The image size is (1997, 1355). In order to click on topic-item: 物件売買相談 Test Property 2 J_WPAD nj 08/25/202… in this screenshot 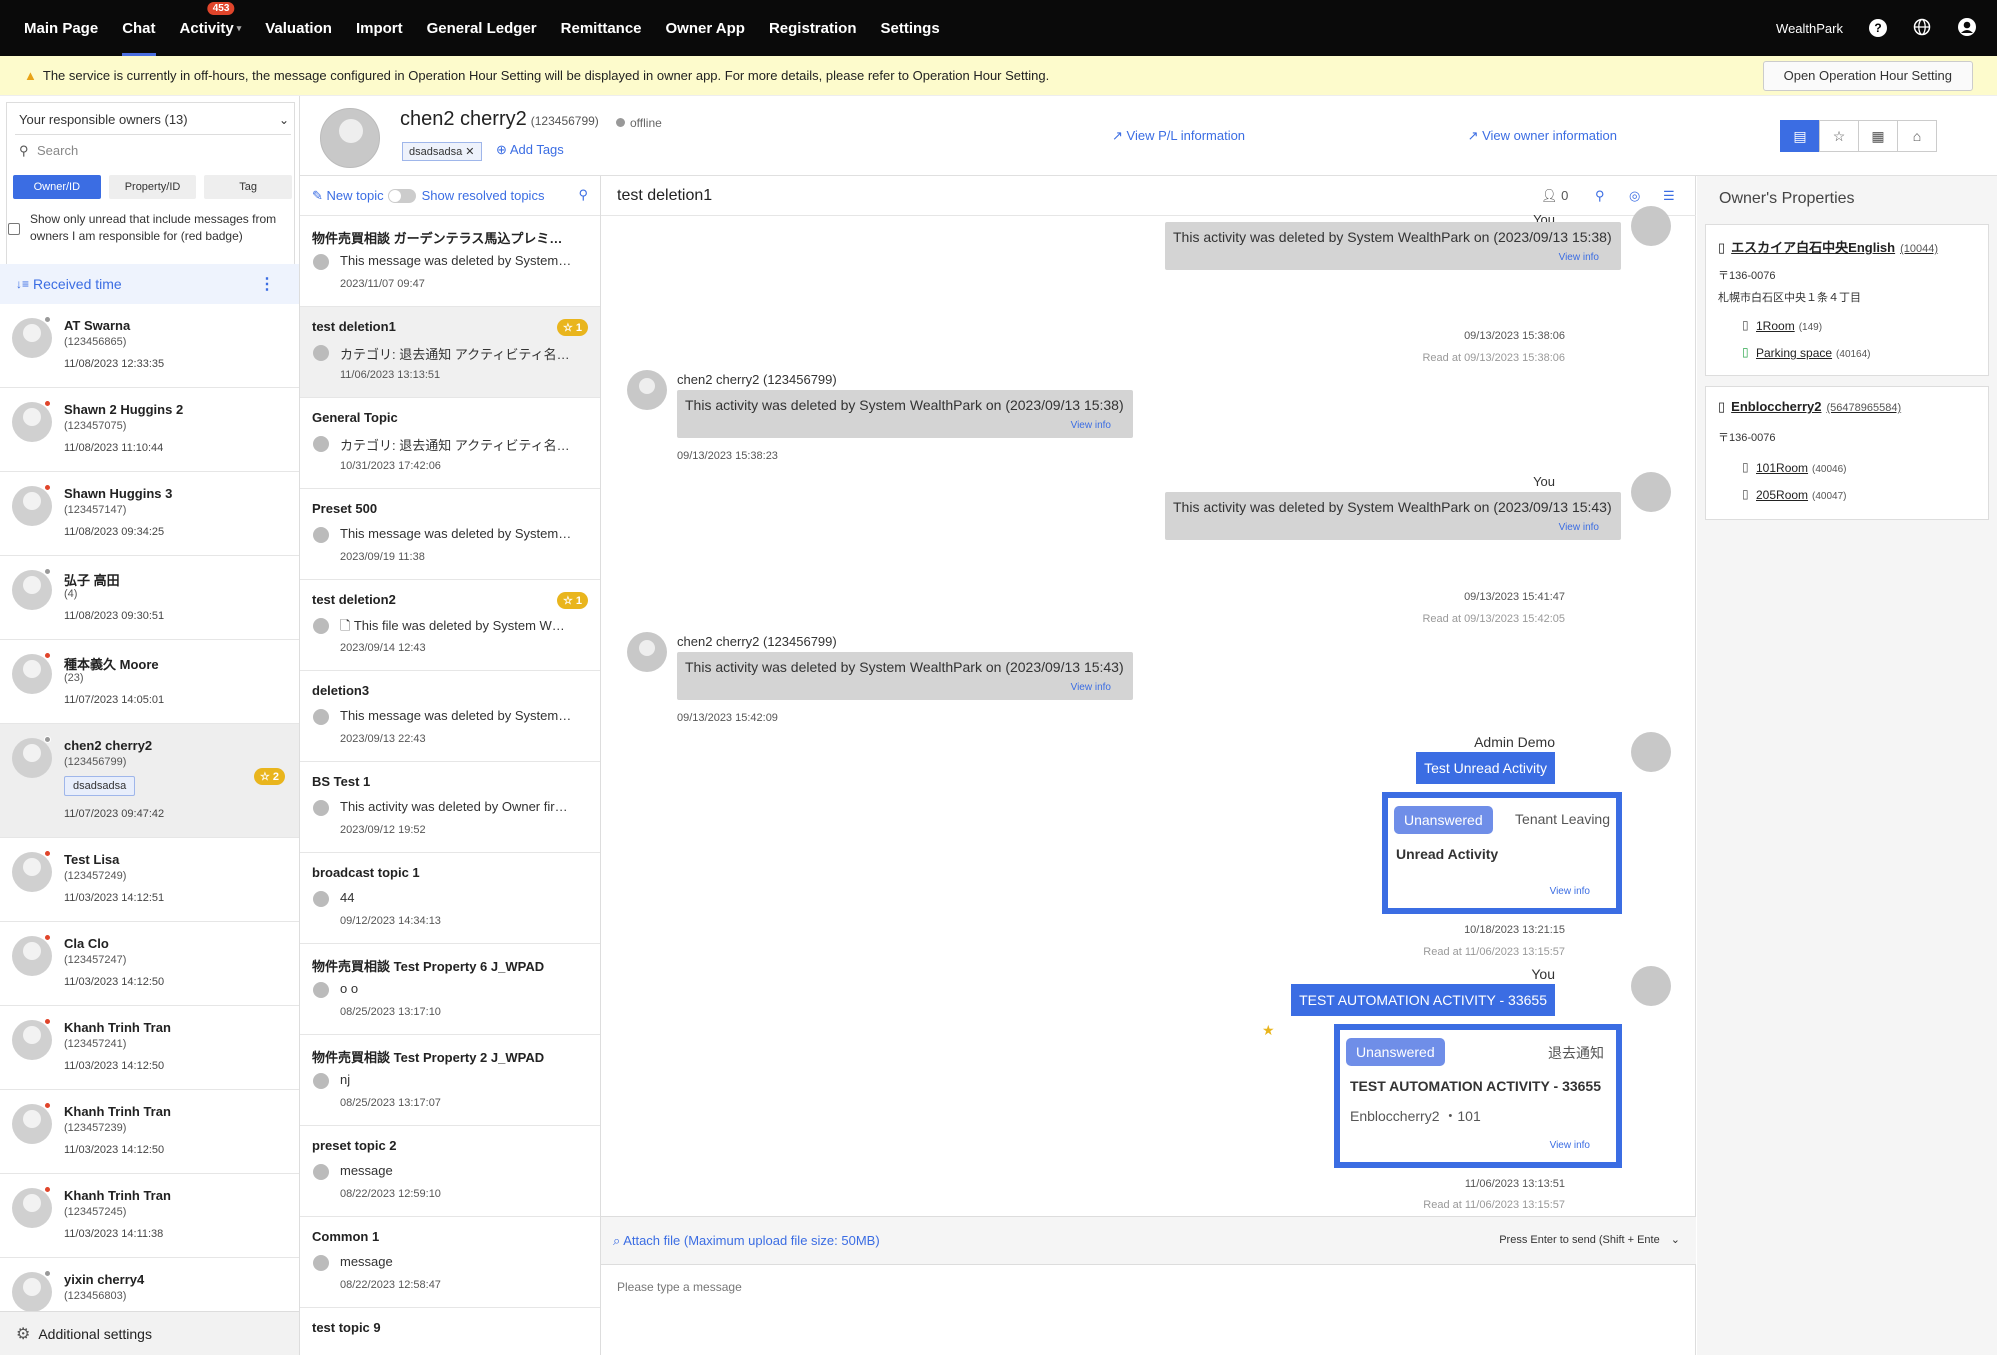, I will do `click(450, 1080)`.